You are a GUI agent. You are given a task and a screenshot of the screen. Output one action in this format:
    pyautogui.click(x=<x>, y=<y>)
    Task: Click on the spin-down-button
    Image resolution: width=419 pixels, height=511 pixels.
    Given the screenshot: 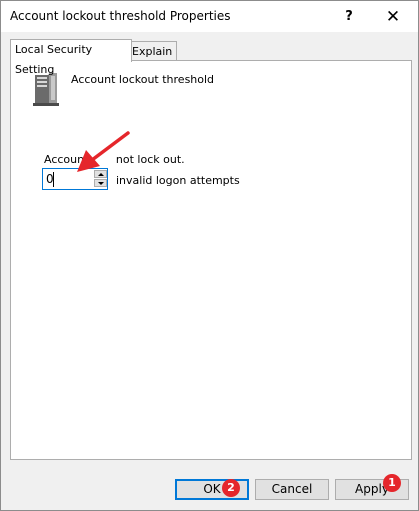 What is the action you would take?
    pyautogui.click(x=100, y=183)
    